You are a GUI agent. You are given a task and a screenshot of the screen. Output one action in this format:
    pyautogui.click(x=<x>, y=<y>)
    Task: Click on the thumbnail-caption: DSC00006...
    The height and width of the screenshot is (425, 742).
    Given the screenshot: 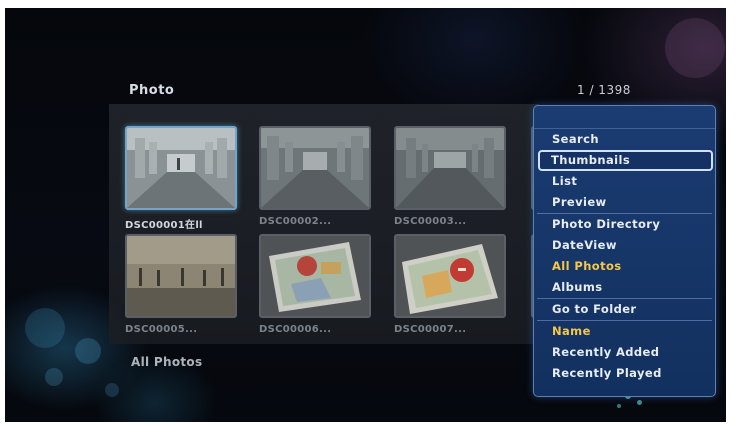 What is the action you would take?
    pyautogui.click(x=295, y=329)
    